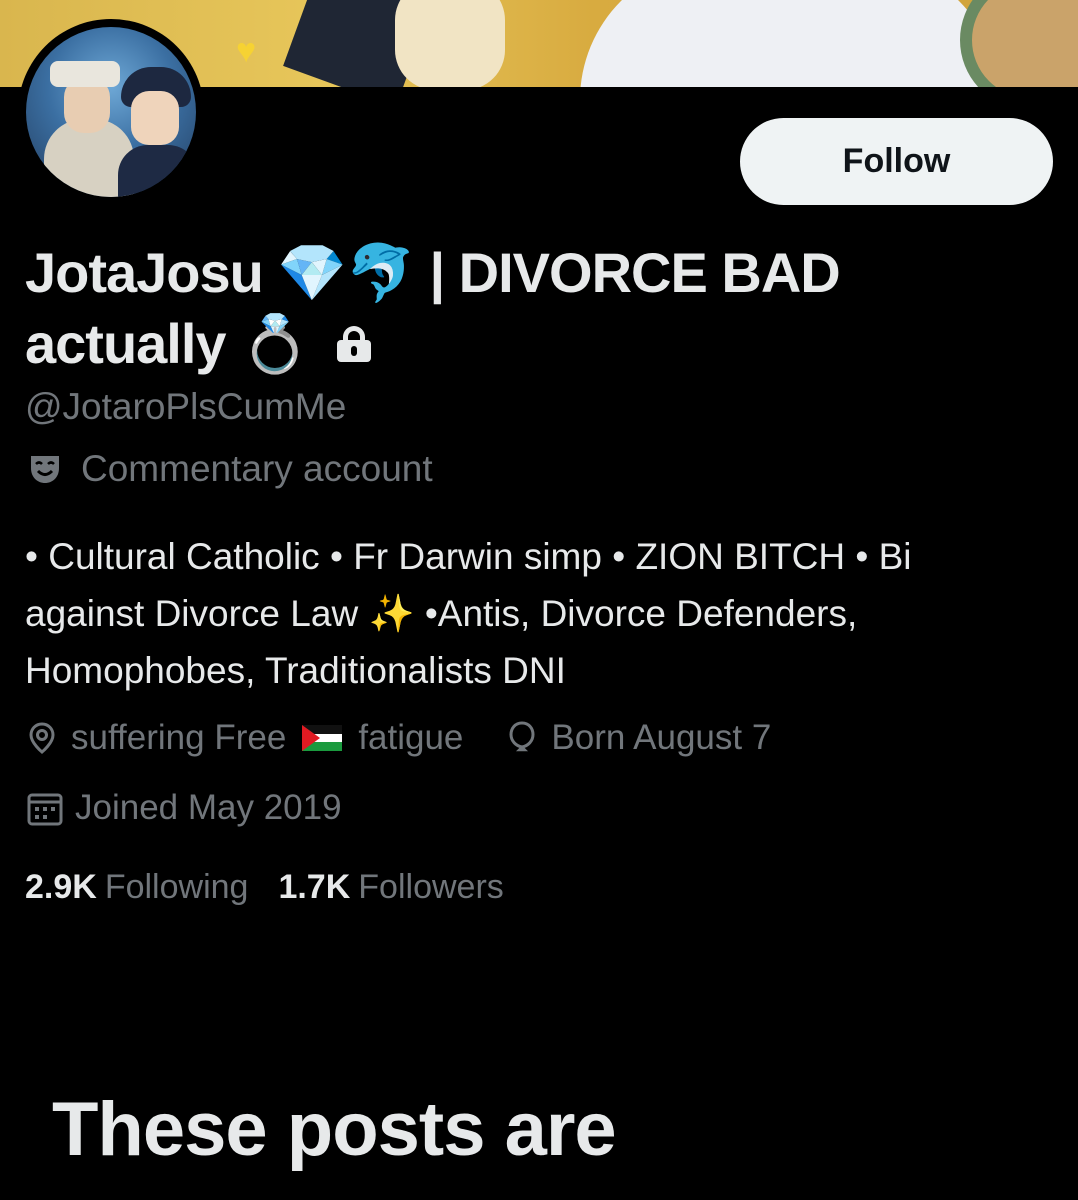 The height and width of the screenshot is (1200, 1078). I want to click on calendar-icon, so click(45, 809).